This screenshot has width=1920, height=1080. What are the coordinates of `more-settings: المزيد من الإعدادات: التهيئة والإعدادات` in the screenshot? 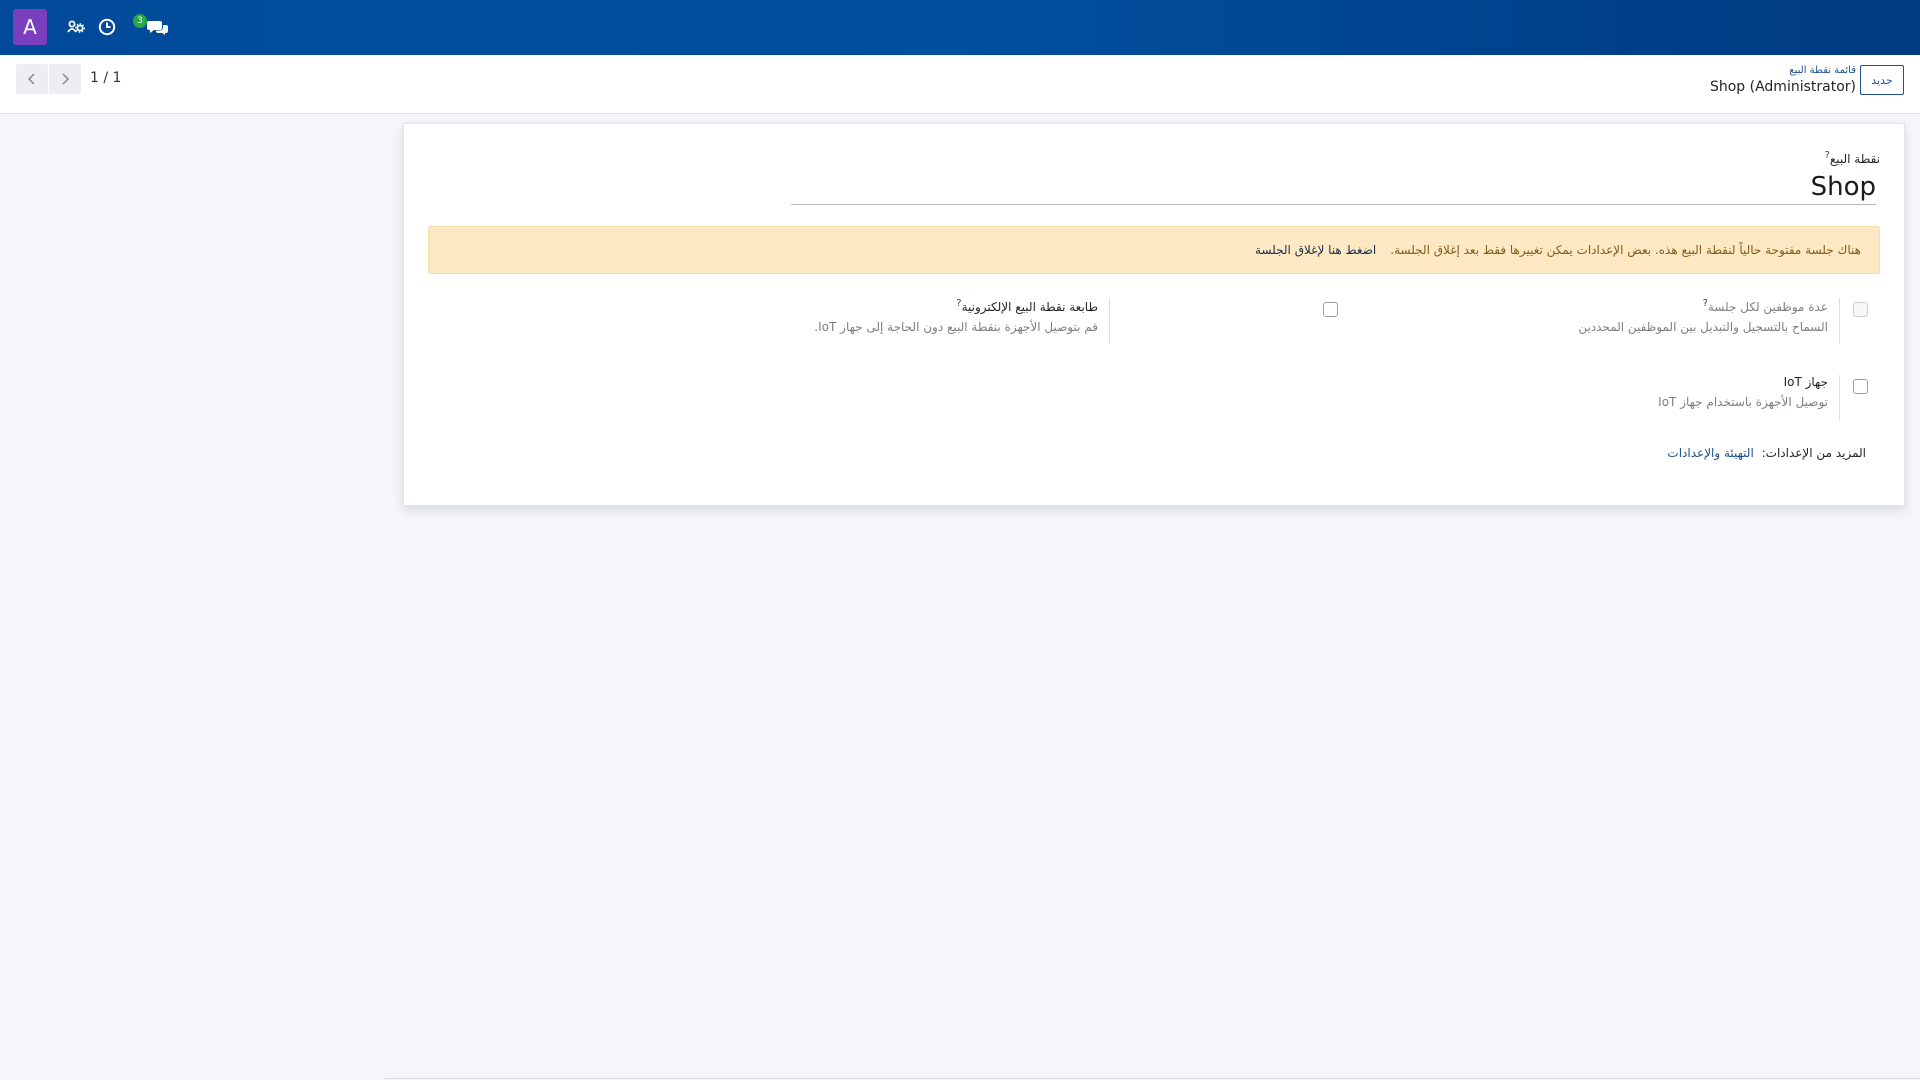 It's located at (1766, 453).